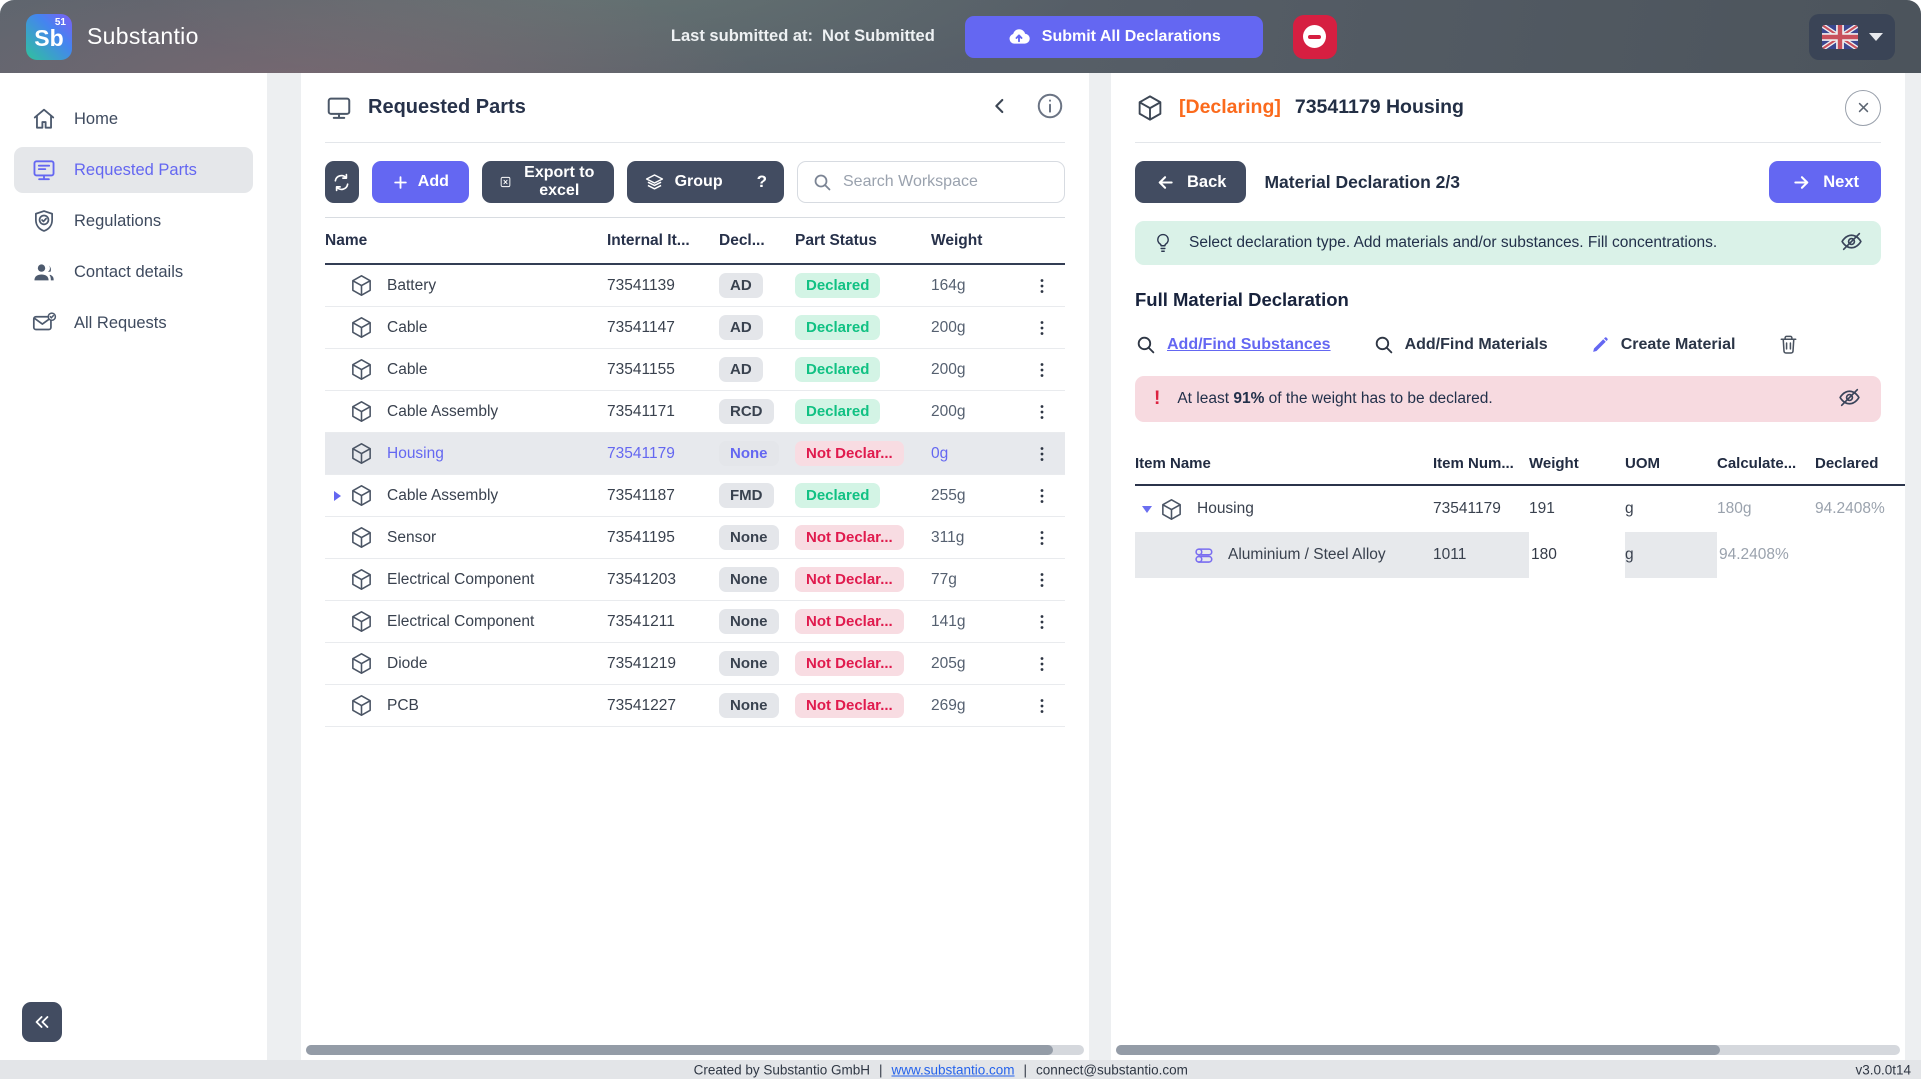 The height and width of the screenshot is (1079, 1921). I want to click on sidebar-item-contact-details: Contact details, so click(133, 272).